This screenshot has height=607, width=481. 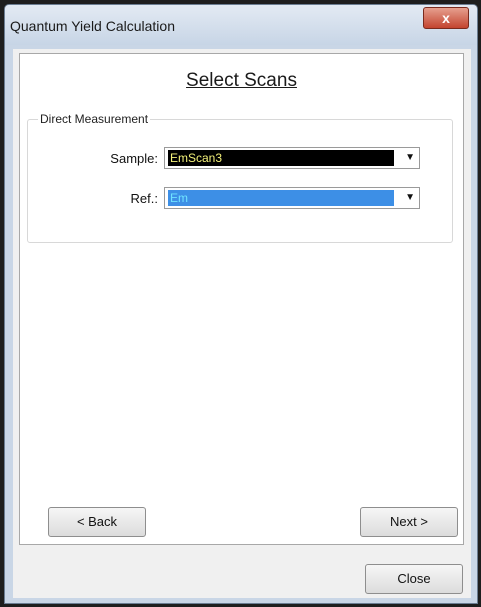 What do you see at coordinates (241, 25) in the screenshot?
I see `title-bar: Quantum Yield Calculation x` at bounding box center [241, 25].